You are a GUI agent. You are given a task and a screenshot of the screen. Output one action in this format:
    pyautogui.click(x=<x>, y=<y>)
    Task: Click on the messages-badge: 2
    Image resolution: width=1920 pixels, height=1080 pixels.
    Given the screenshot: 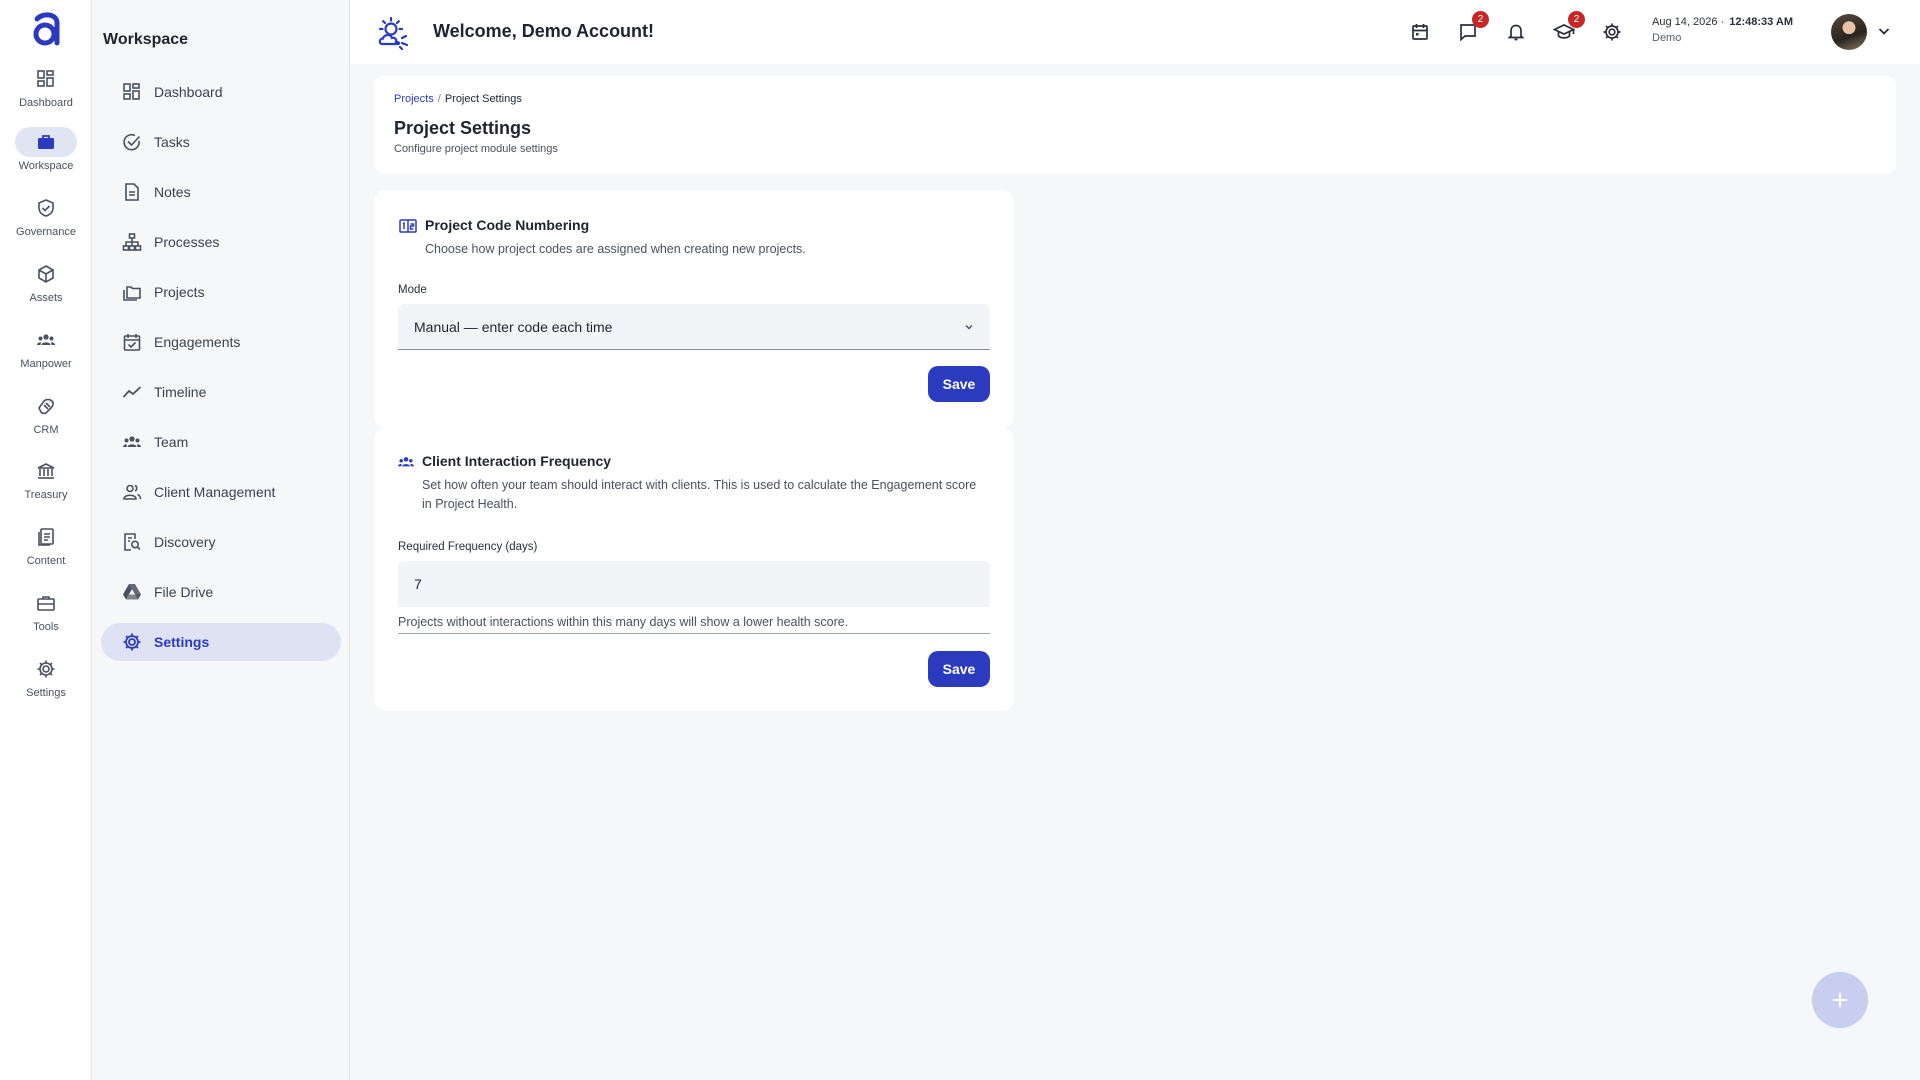 What is the action you would take?
    pyautogui.click(x=1480, y=19)
    